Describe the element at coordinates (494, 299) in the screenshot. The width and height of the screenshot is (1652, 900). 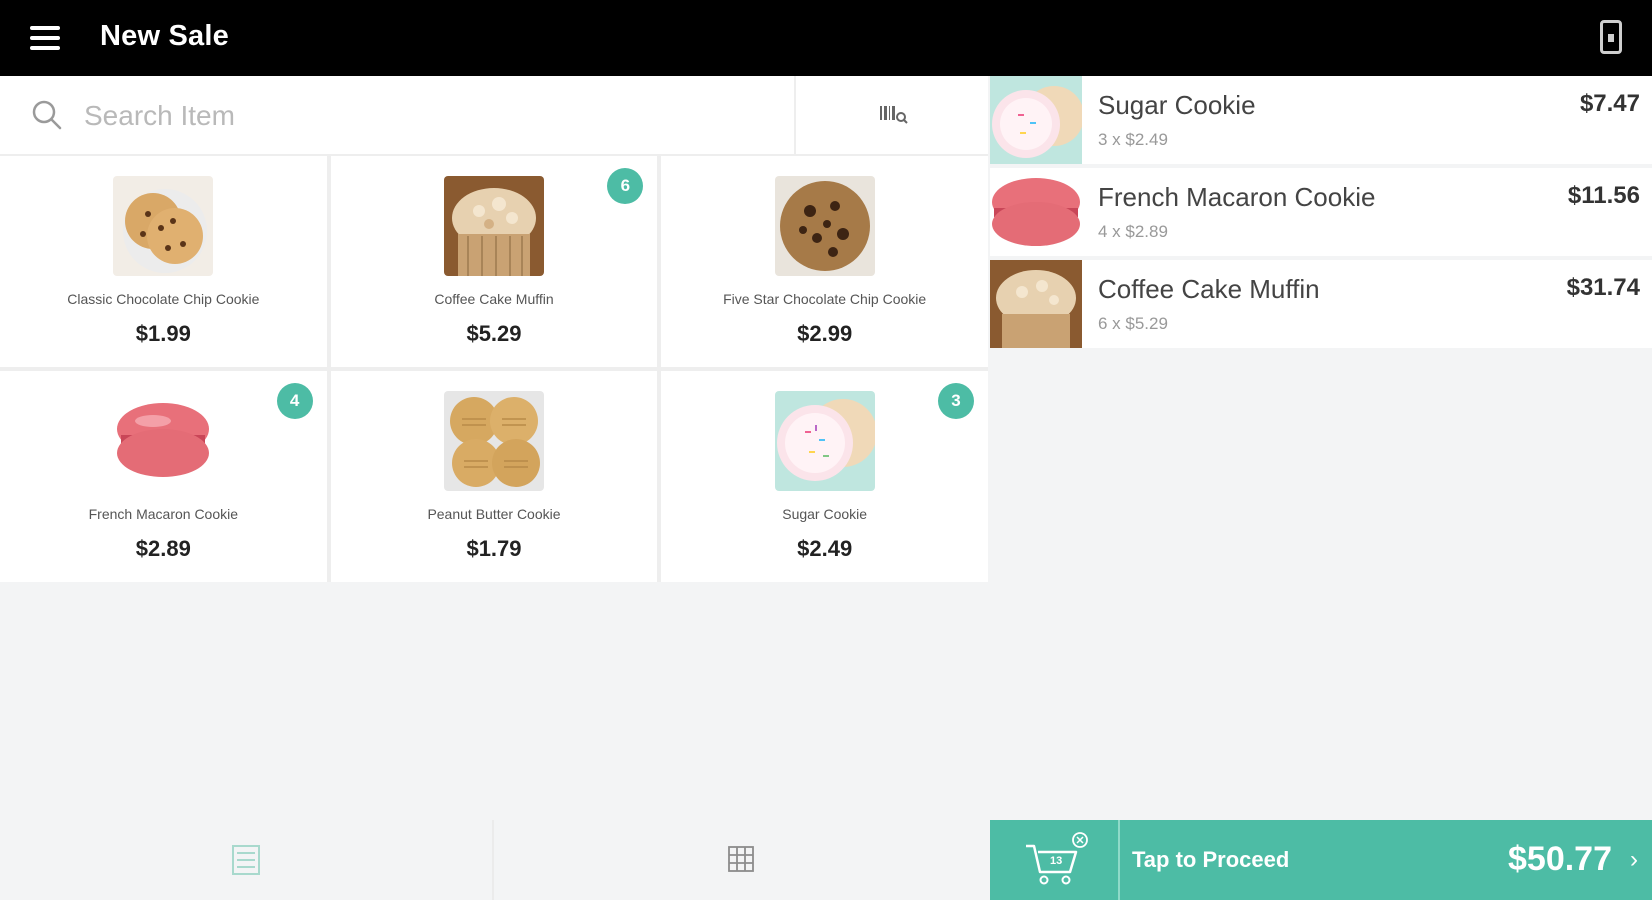
I see `product-name: Coffee Cake Muffin` at that location.